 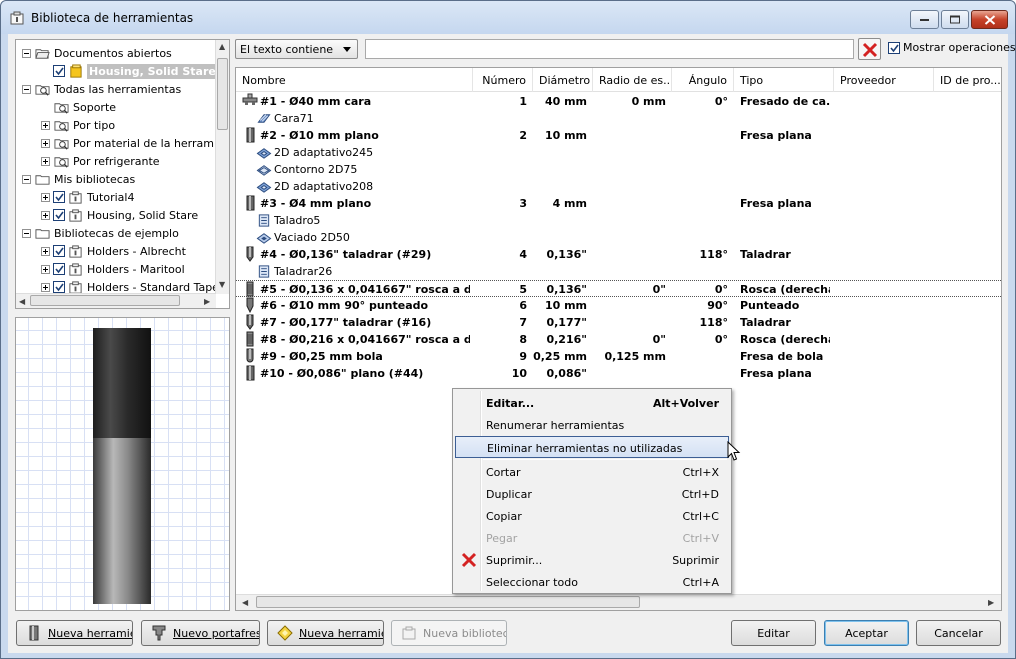 What do you see at coordinates (784, 80) in the screenshot?
I see `column-header-type: Tipo` at bounding box center [784, 80].